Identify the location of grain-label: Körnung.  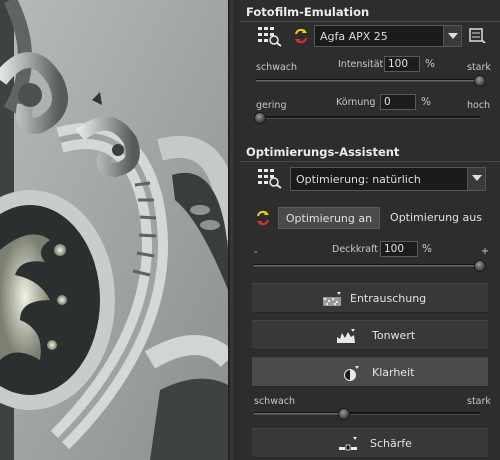
(356, 102).